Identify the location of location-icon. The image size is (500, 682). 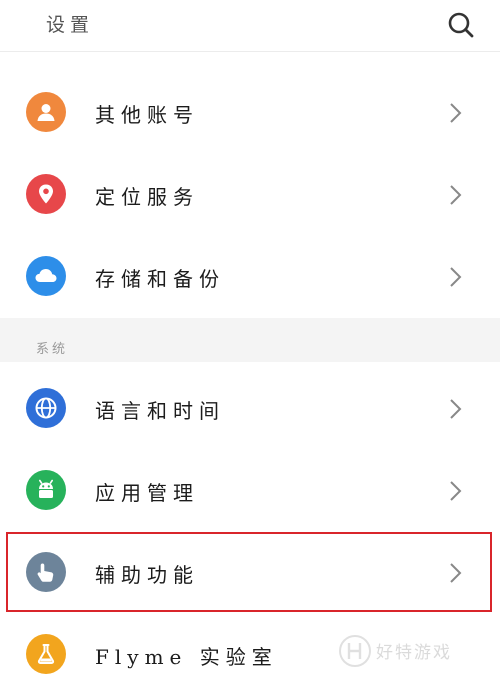
(46, 194).